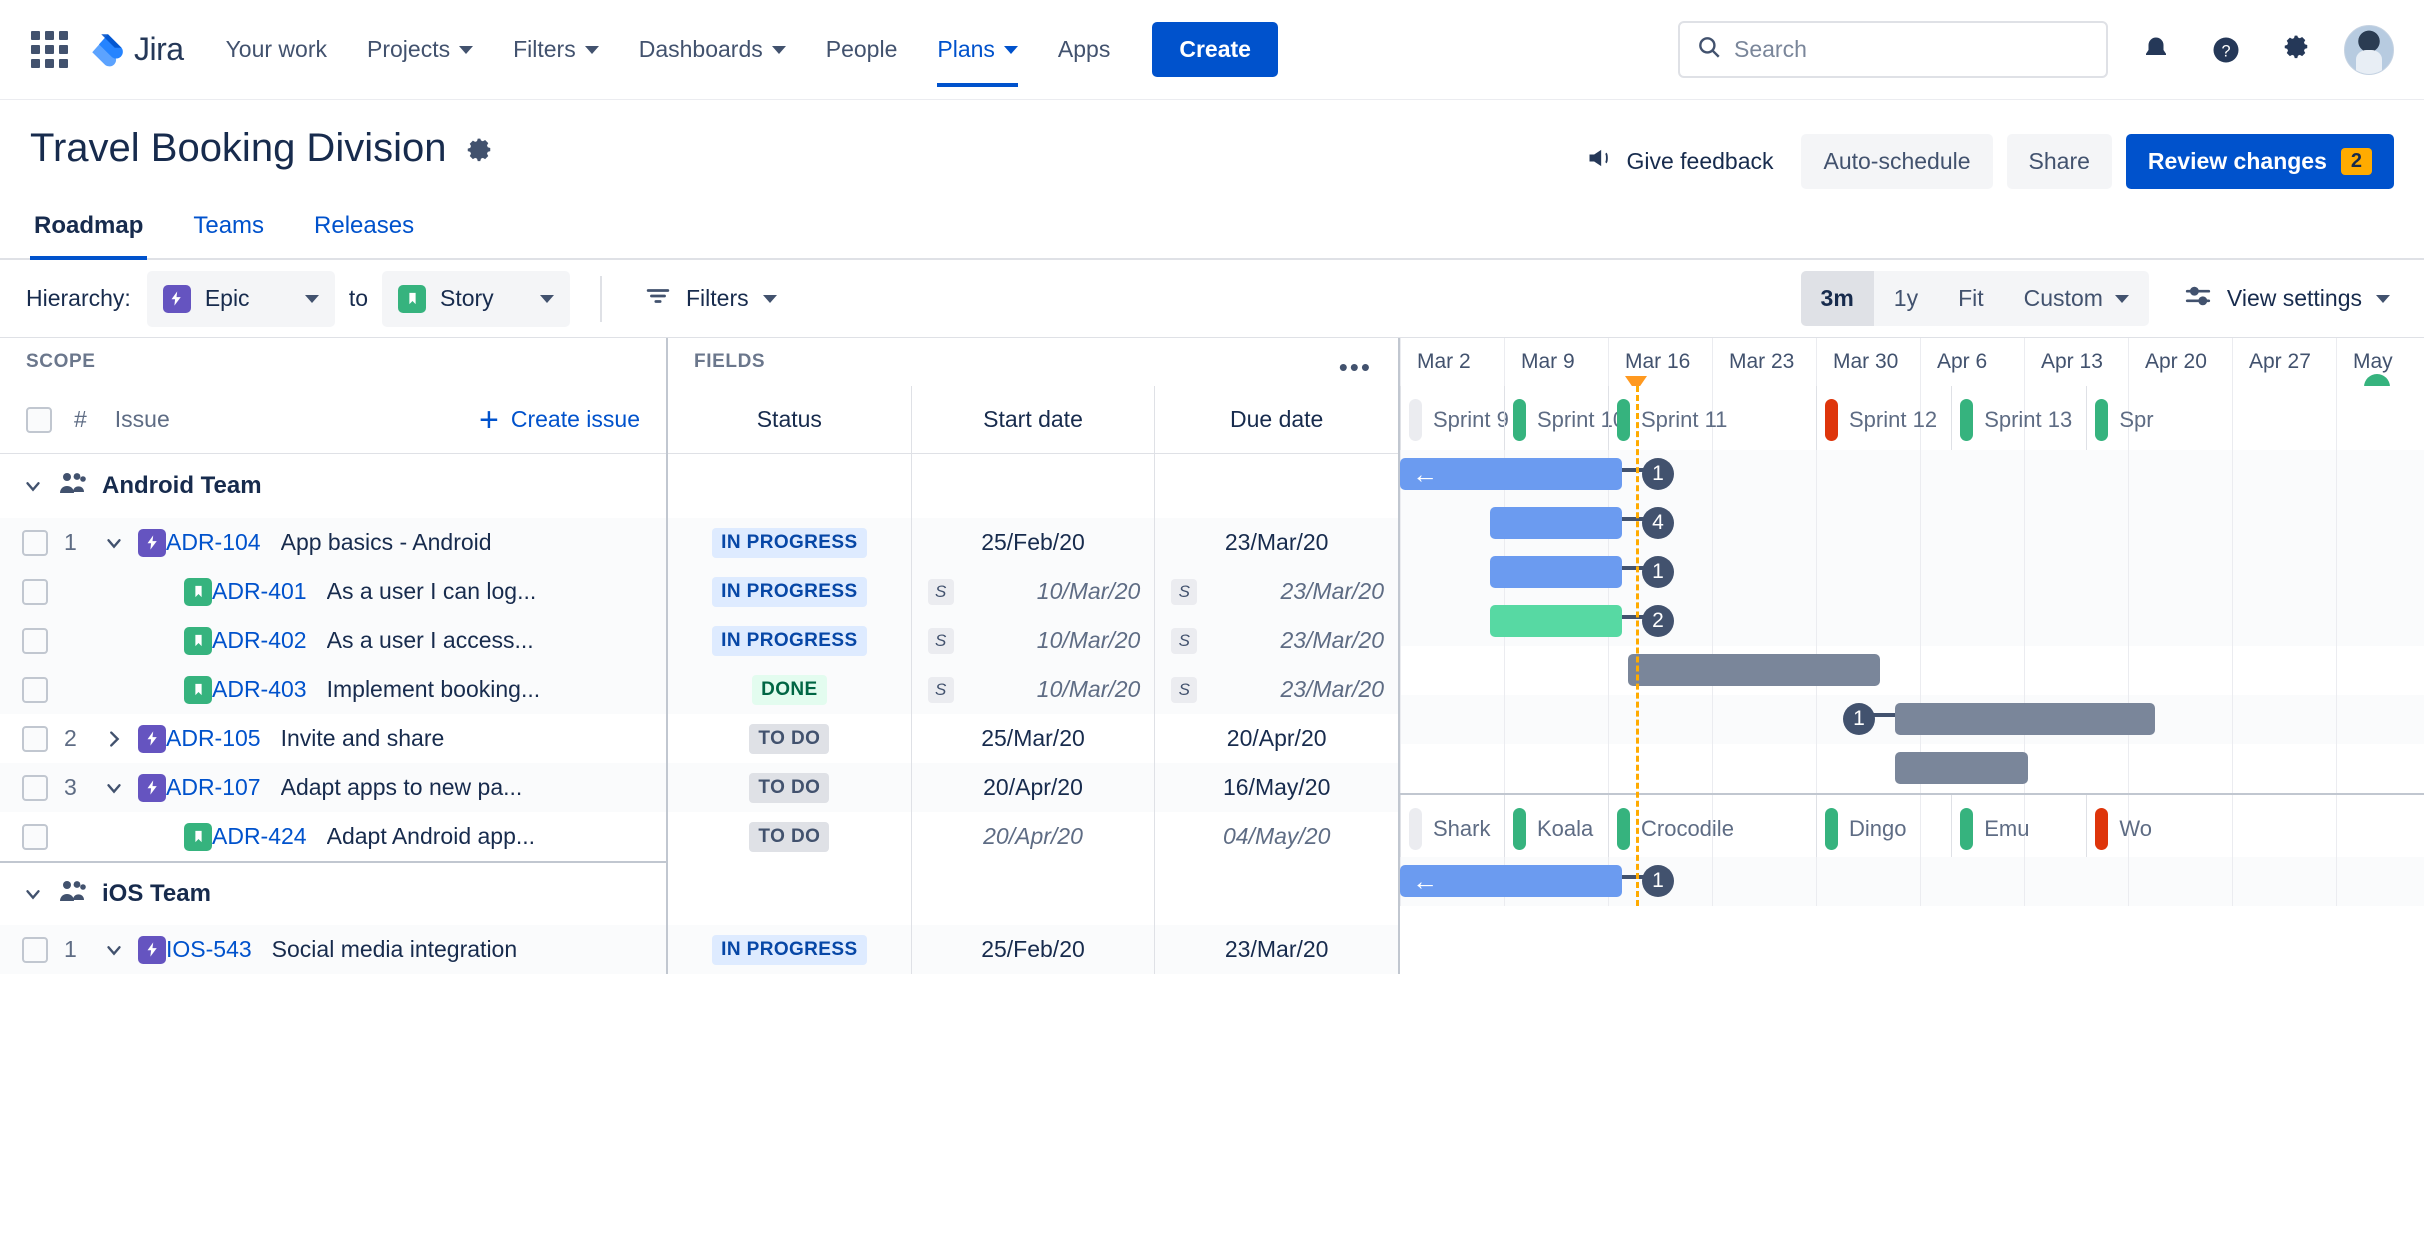  I want to click on zoom-custom-button: Custom, so click(2076, 298).